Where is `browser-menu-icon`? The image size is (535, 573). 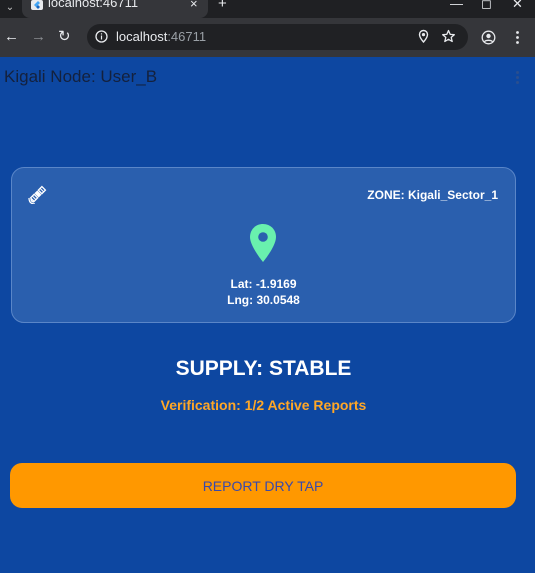 browser-menu-icon is located at coordinates (517, 37).